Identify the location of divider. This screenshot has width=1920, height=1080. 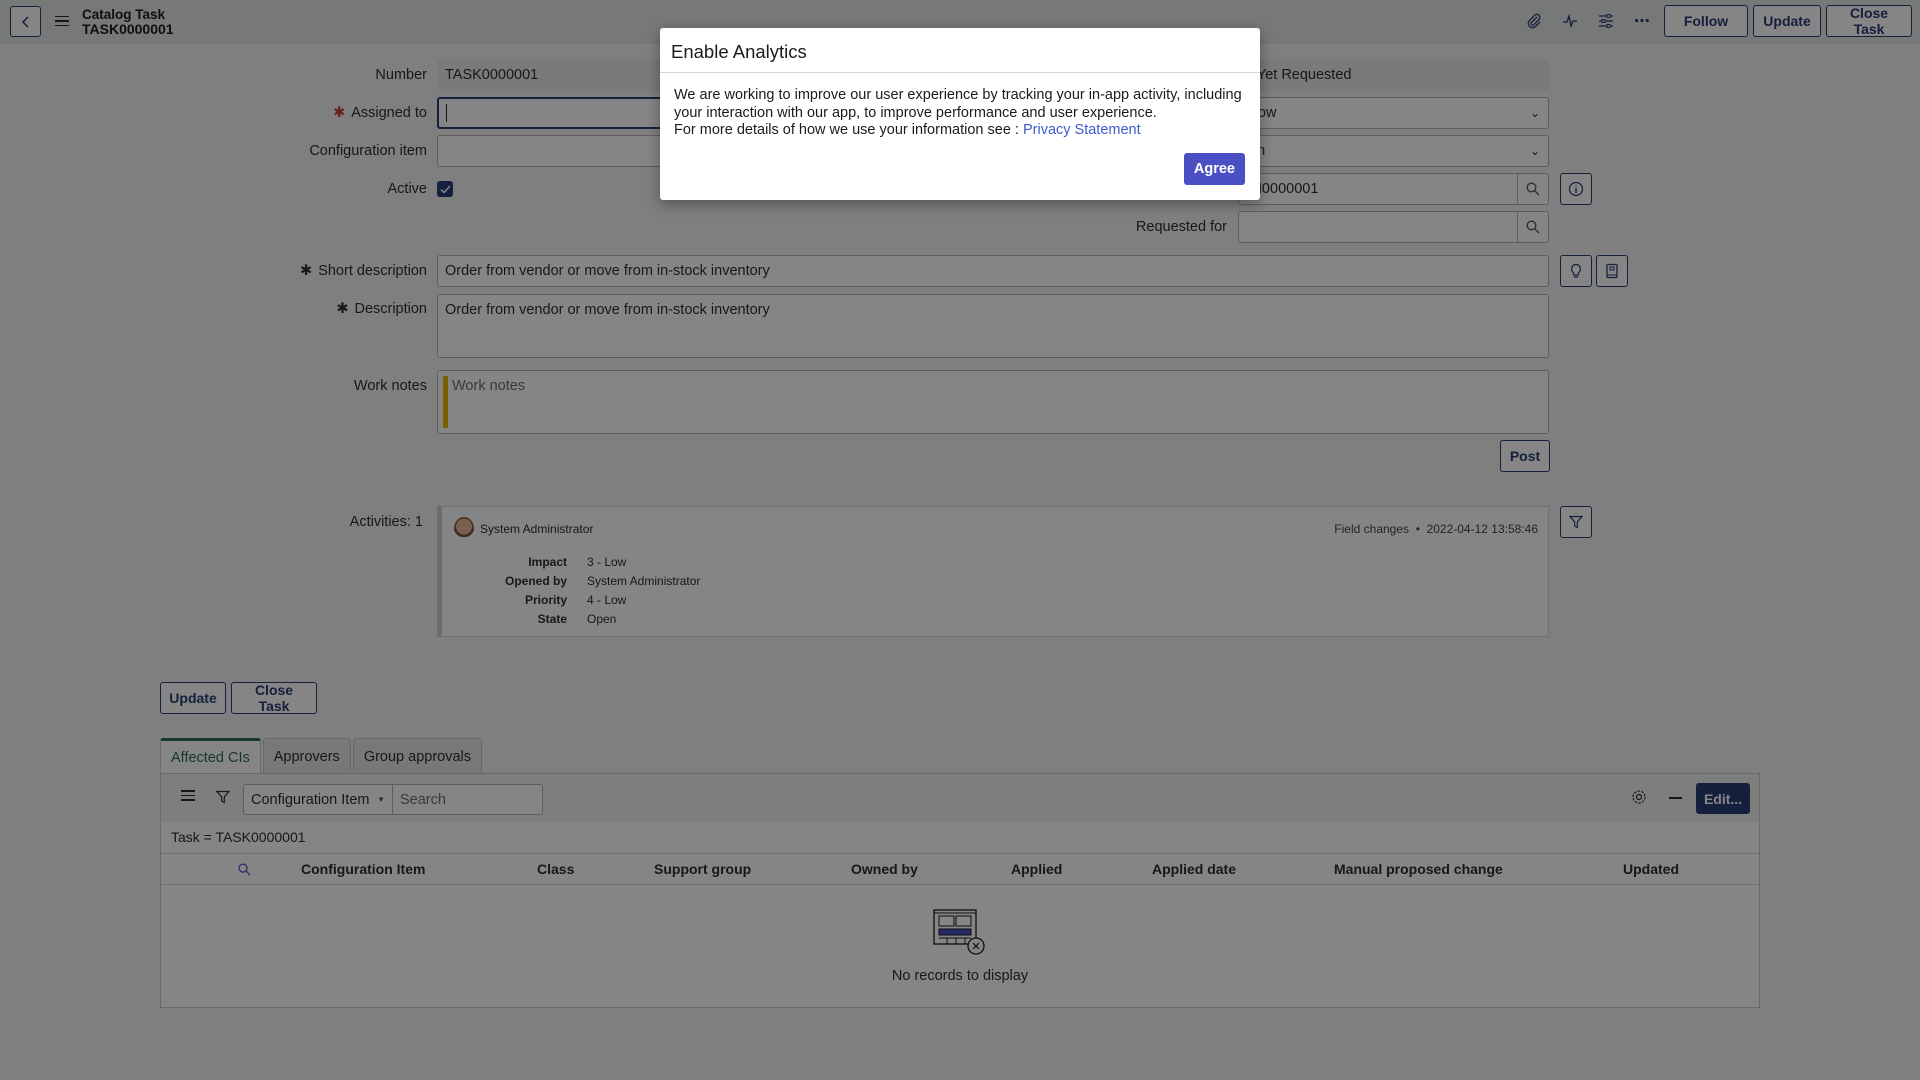
(960, 72).